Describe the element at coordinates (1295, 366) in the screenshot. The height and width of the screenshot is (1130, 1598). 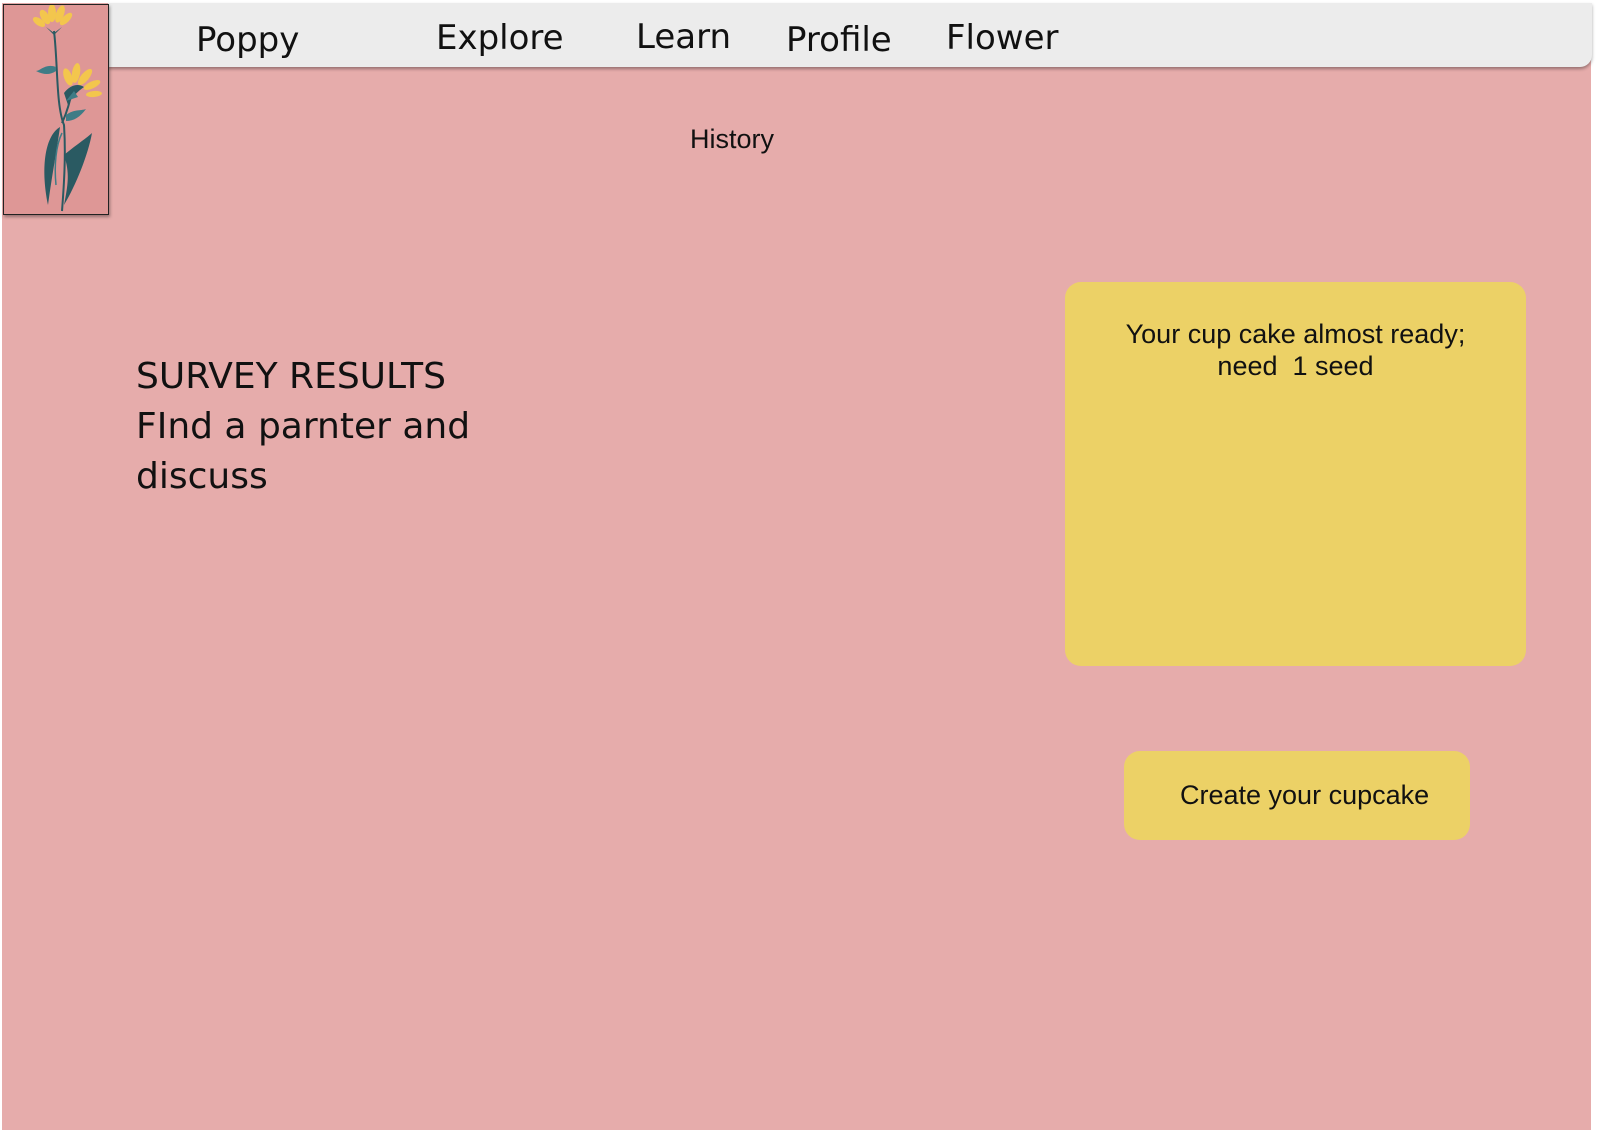
I see `status-line: need 1 seed` at that location.